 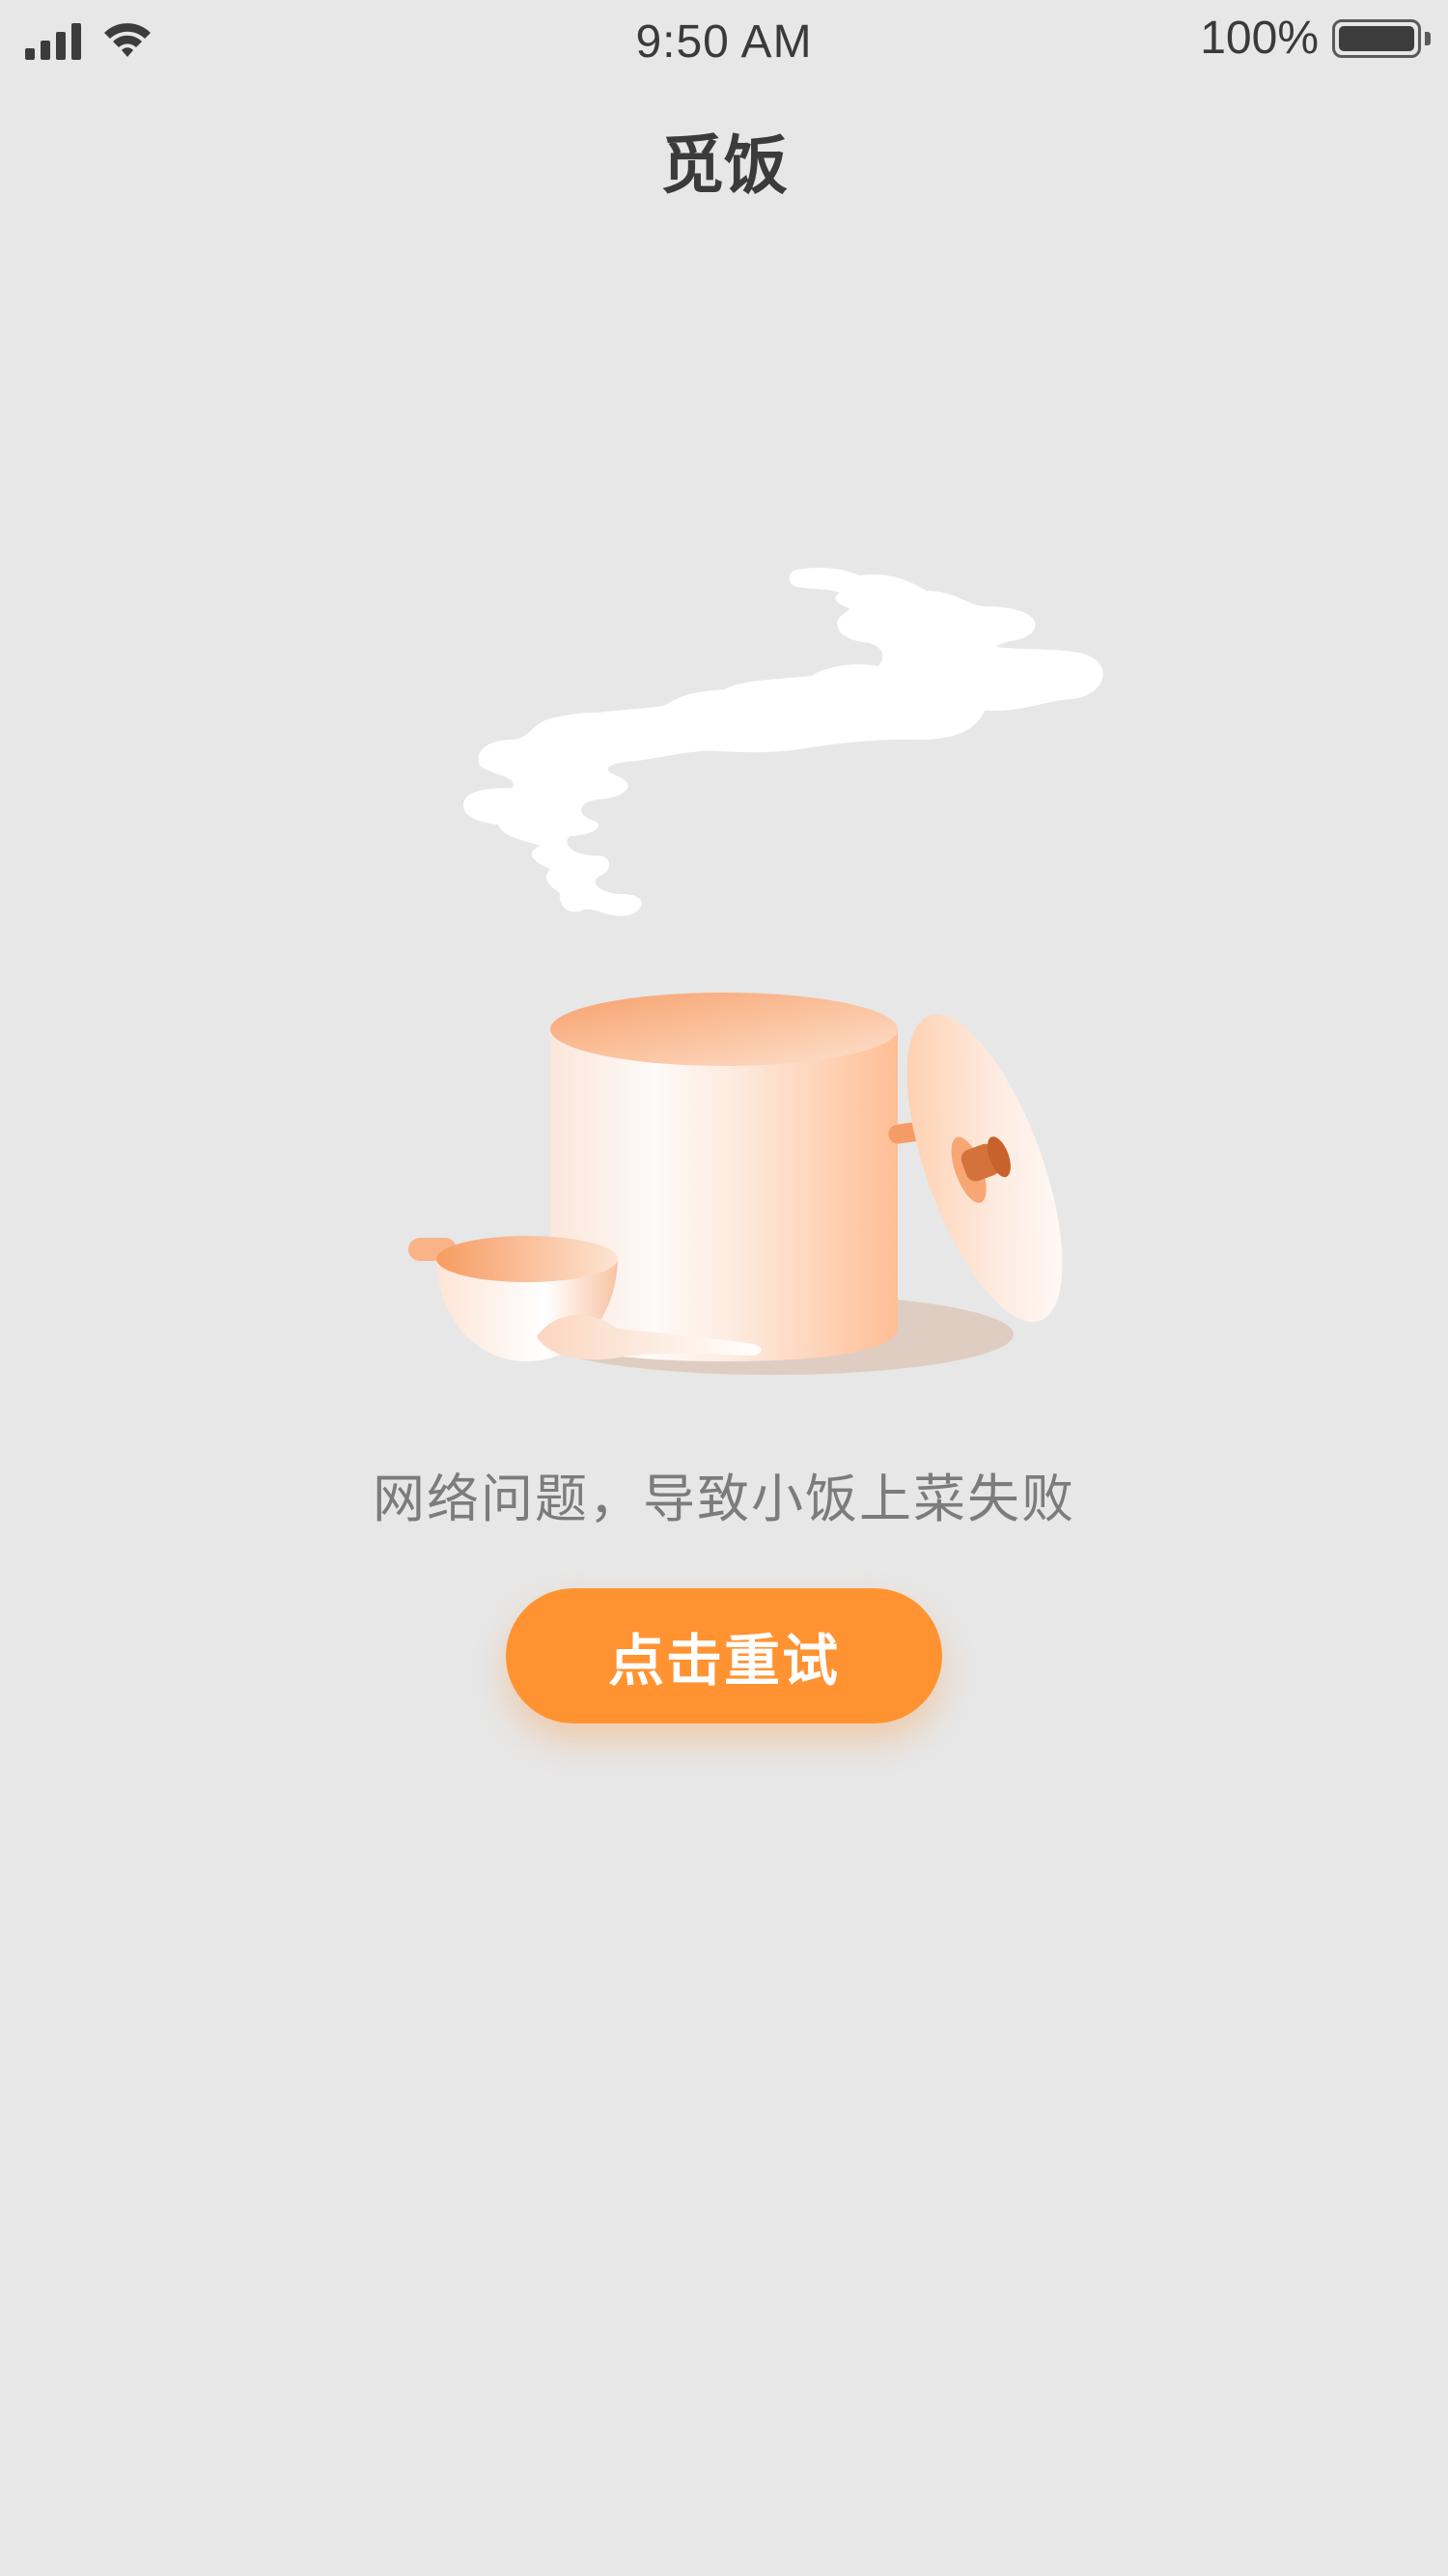 What do you see at coordinates (724, 44) in the screenshot?
I see `status-bar: 9:50 AM 100%` at bounding box center [724, 44].